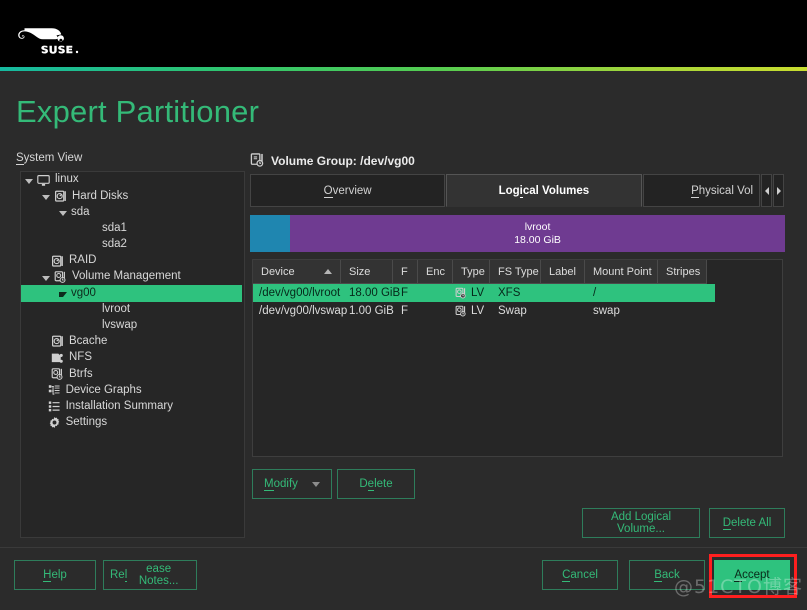  What do you see at coordinates (779, 190) in the screenshot?
I see `tab-scroll-right-button` at bounding box center [779, 190].